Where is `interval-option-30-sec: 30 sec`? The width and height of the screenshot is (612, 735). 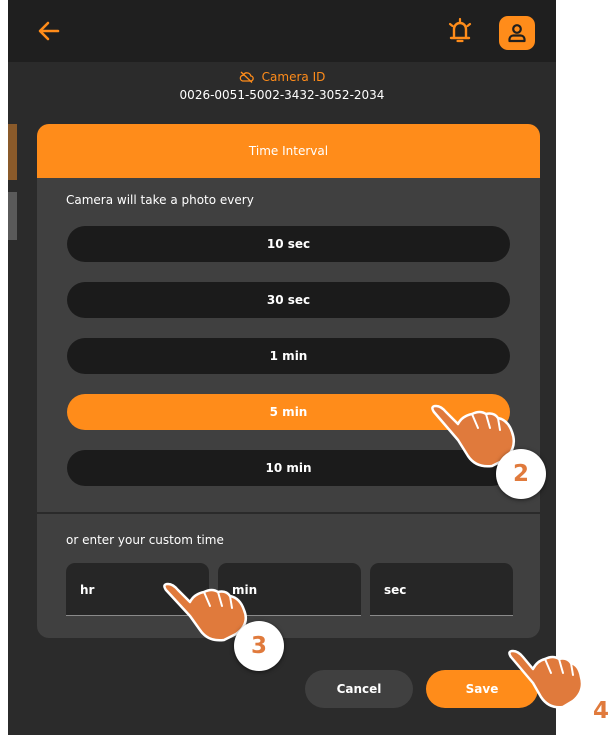 interval-option-30-sec: 30 sec is located at coordinates (288, 300).